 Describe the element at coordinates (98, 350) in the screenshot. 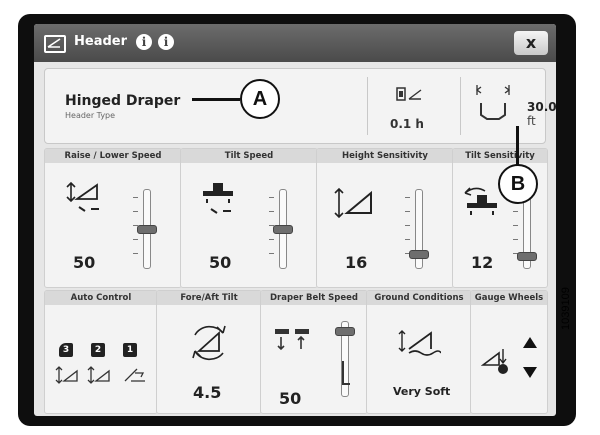

I see `auto-control-badge: 2` at that location.